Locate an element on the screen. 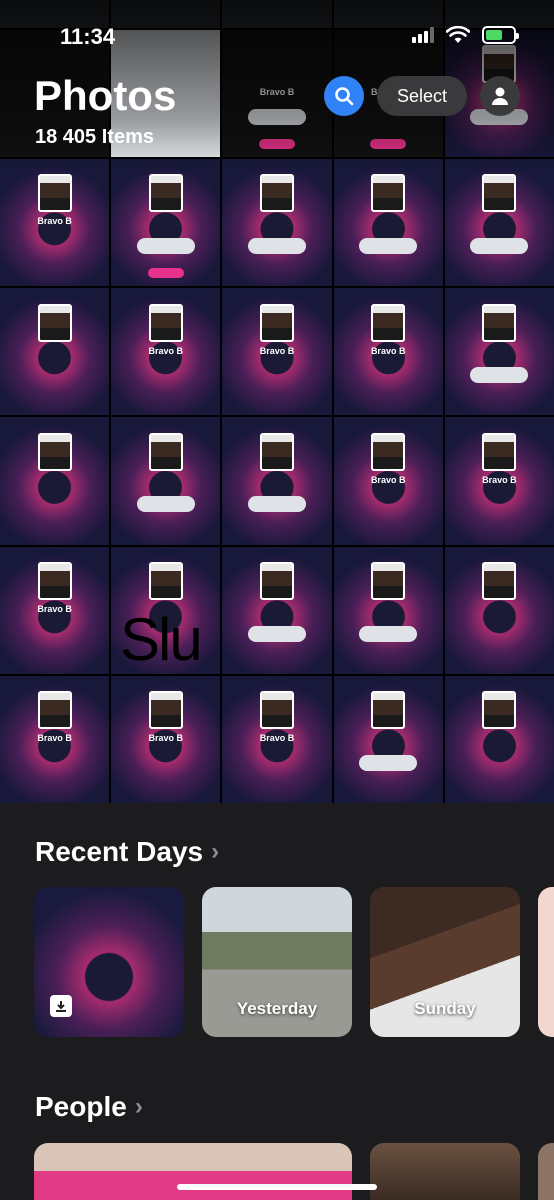 Image resolution: width=554 pixels, height=1200 pixels. battery-level is located at coordinates (494, 35).